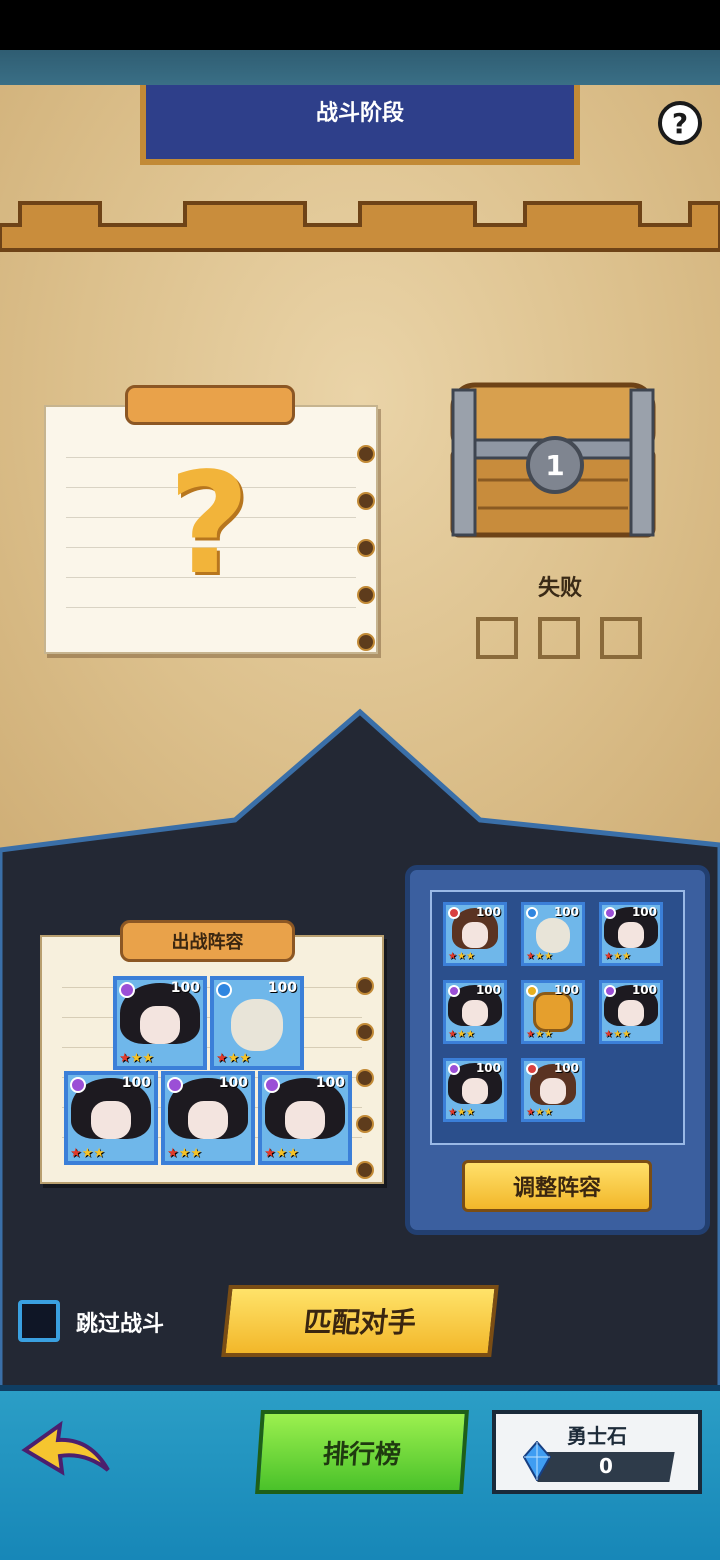 The height and width of the screenshot is (1560, 720). I want to click on help-icon: ?, so click(680, 123).